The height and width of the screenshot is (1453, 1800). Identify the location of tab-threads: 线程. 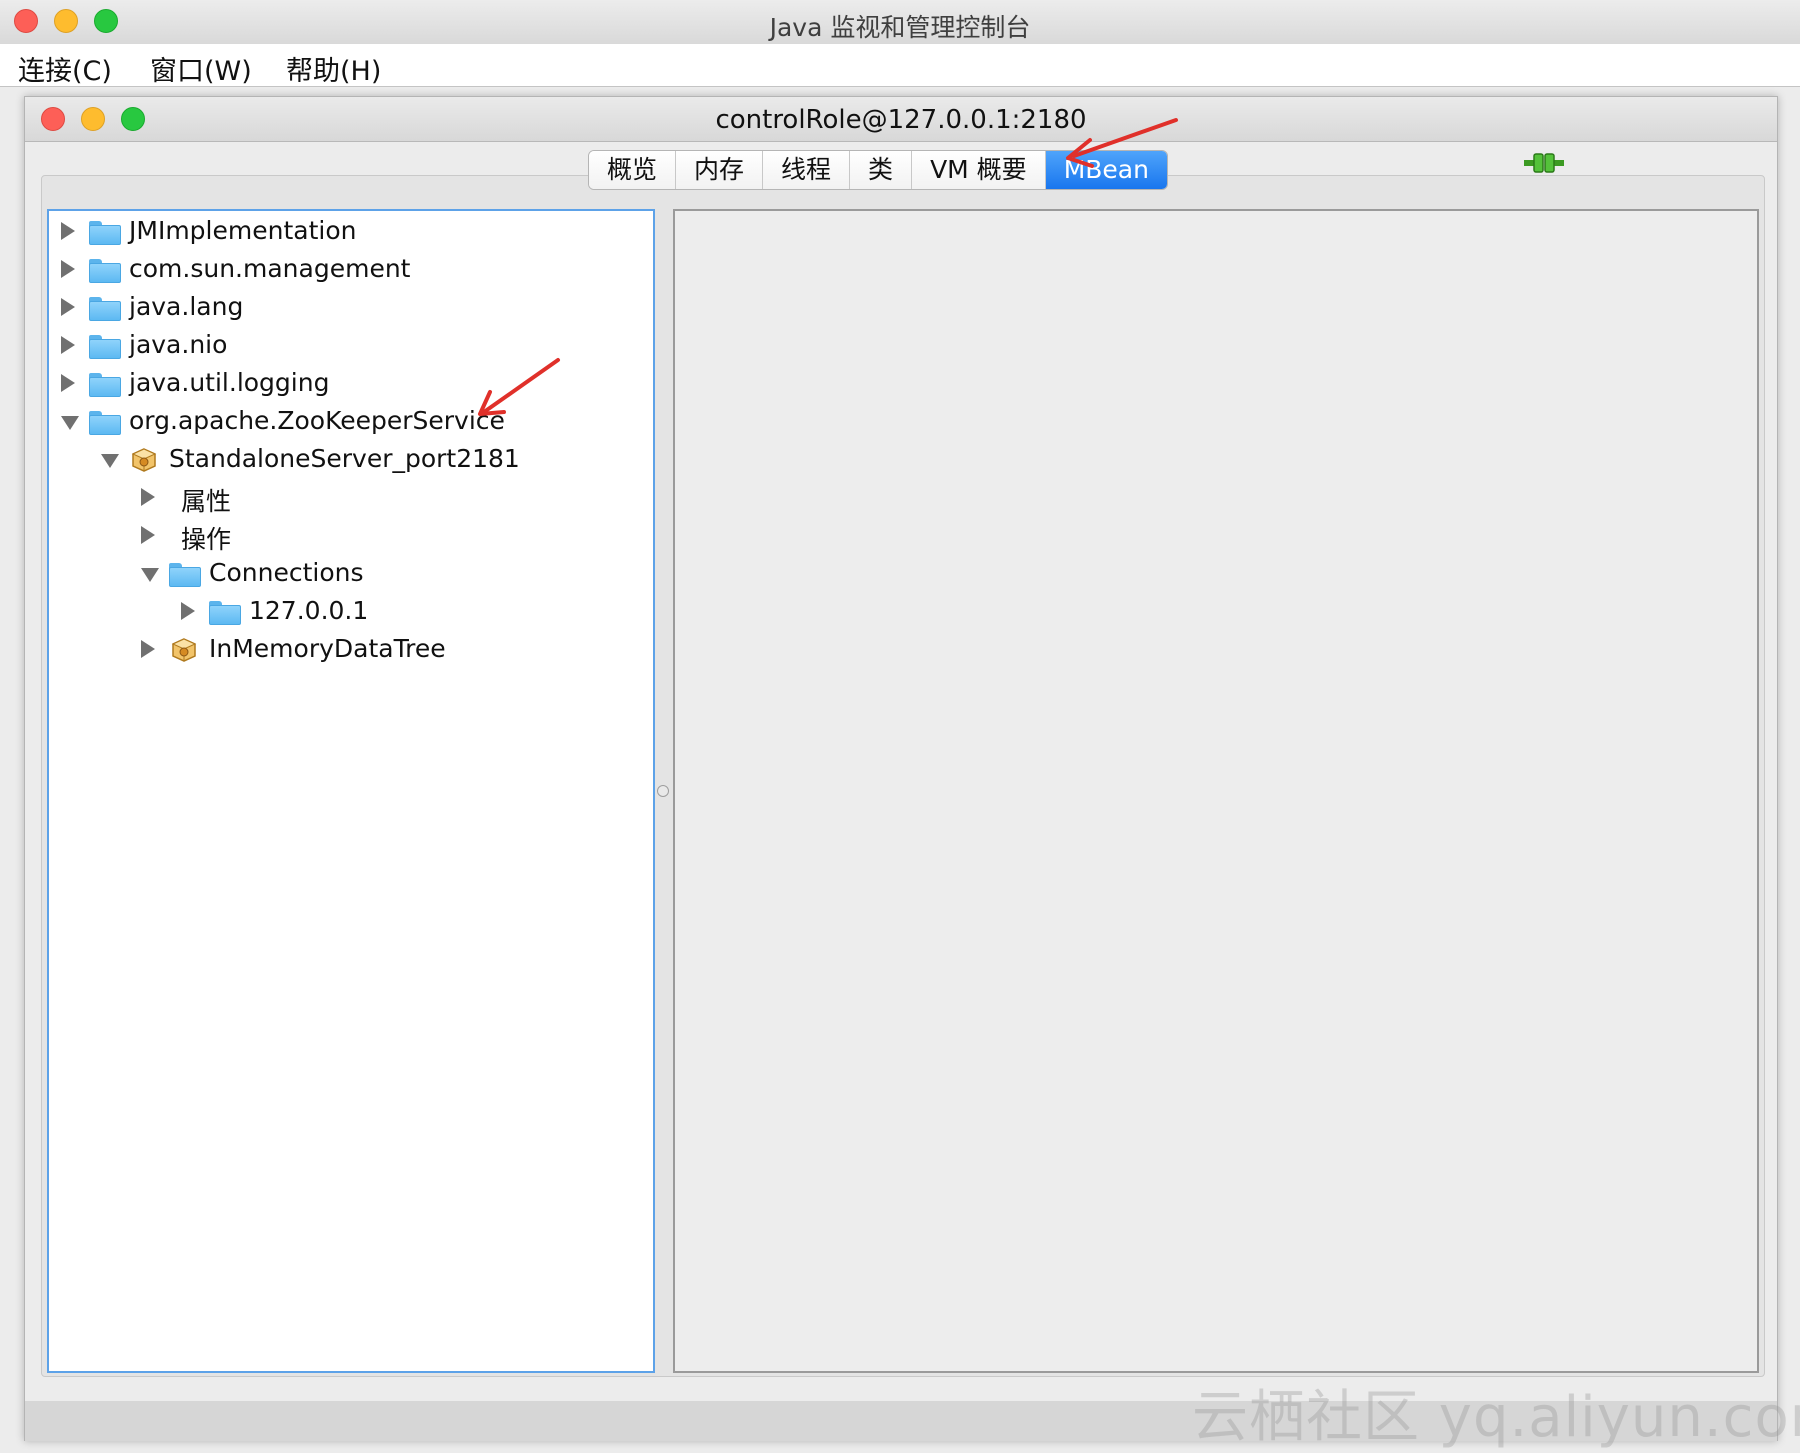
(807, 170).